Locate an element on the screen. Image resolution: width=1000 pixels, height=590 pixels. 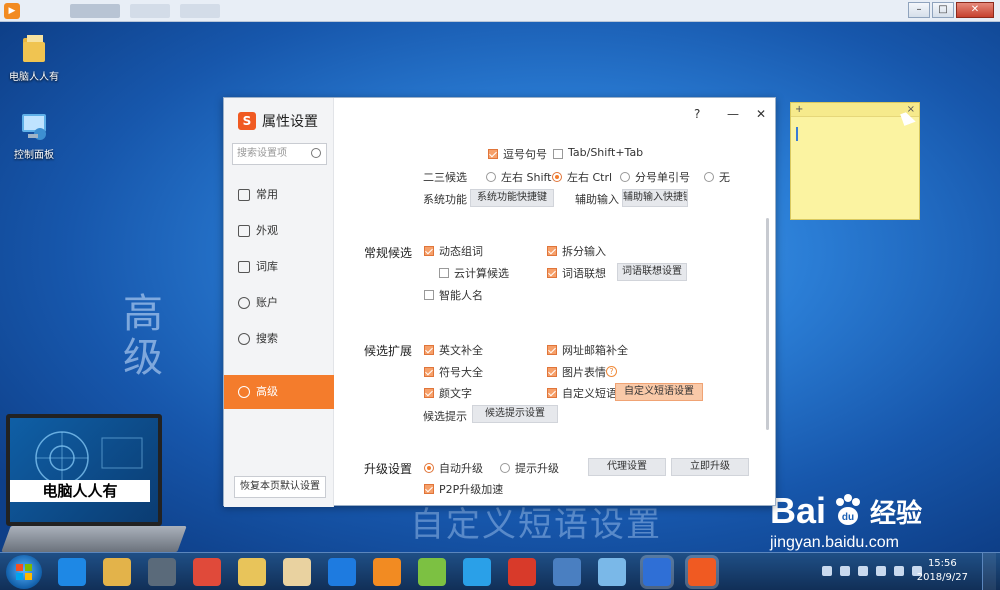
smart-name-checkbox is located at coordinates (429, 295).